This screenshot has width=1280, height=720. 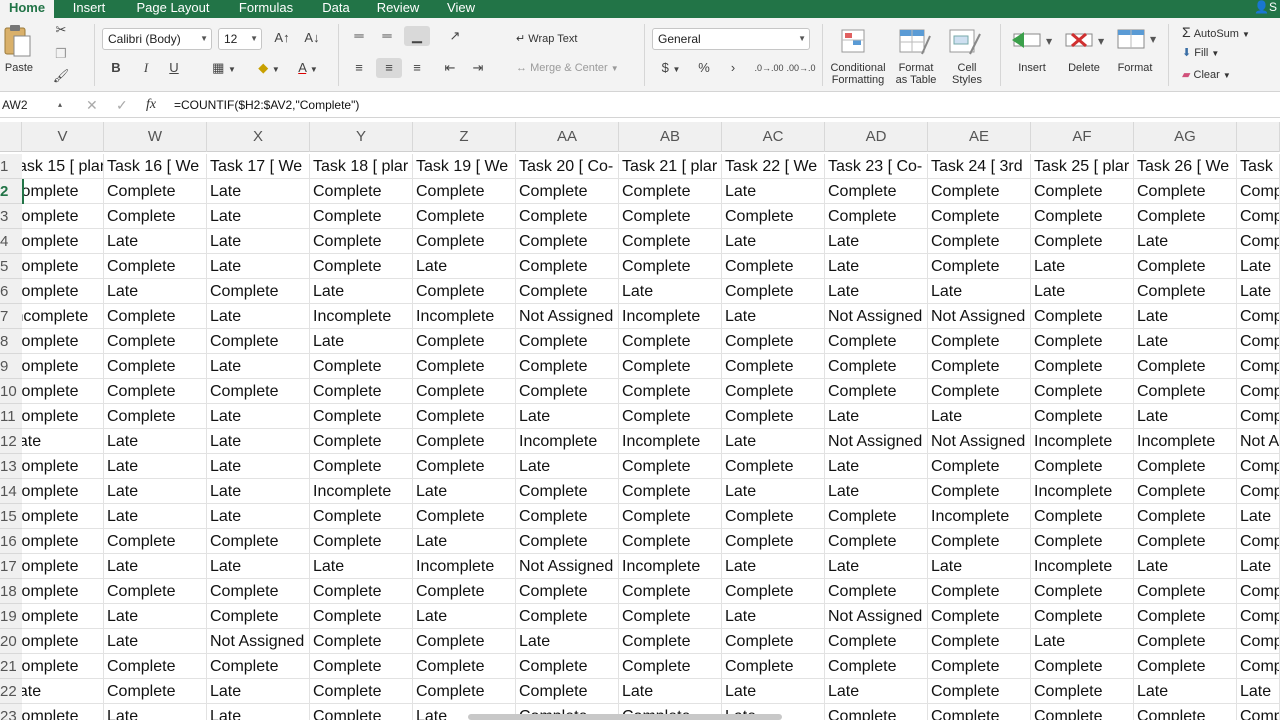 I want to click on insert-function-button: fx, so click(x=151, y=105).